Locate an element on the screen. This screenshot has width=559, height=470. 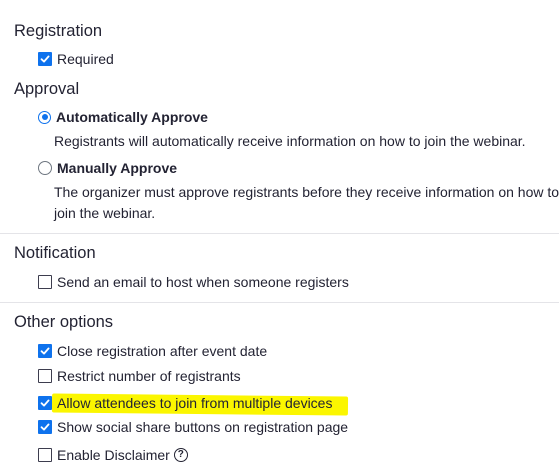
close-registration-label: Close registration after event date is located at coordinates (162, 351).